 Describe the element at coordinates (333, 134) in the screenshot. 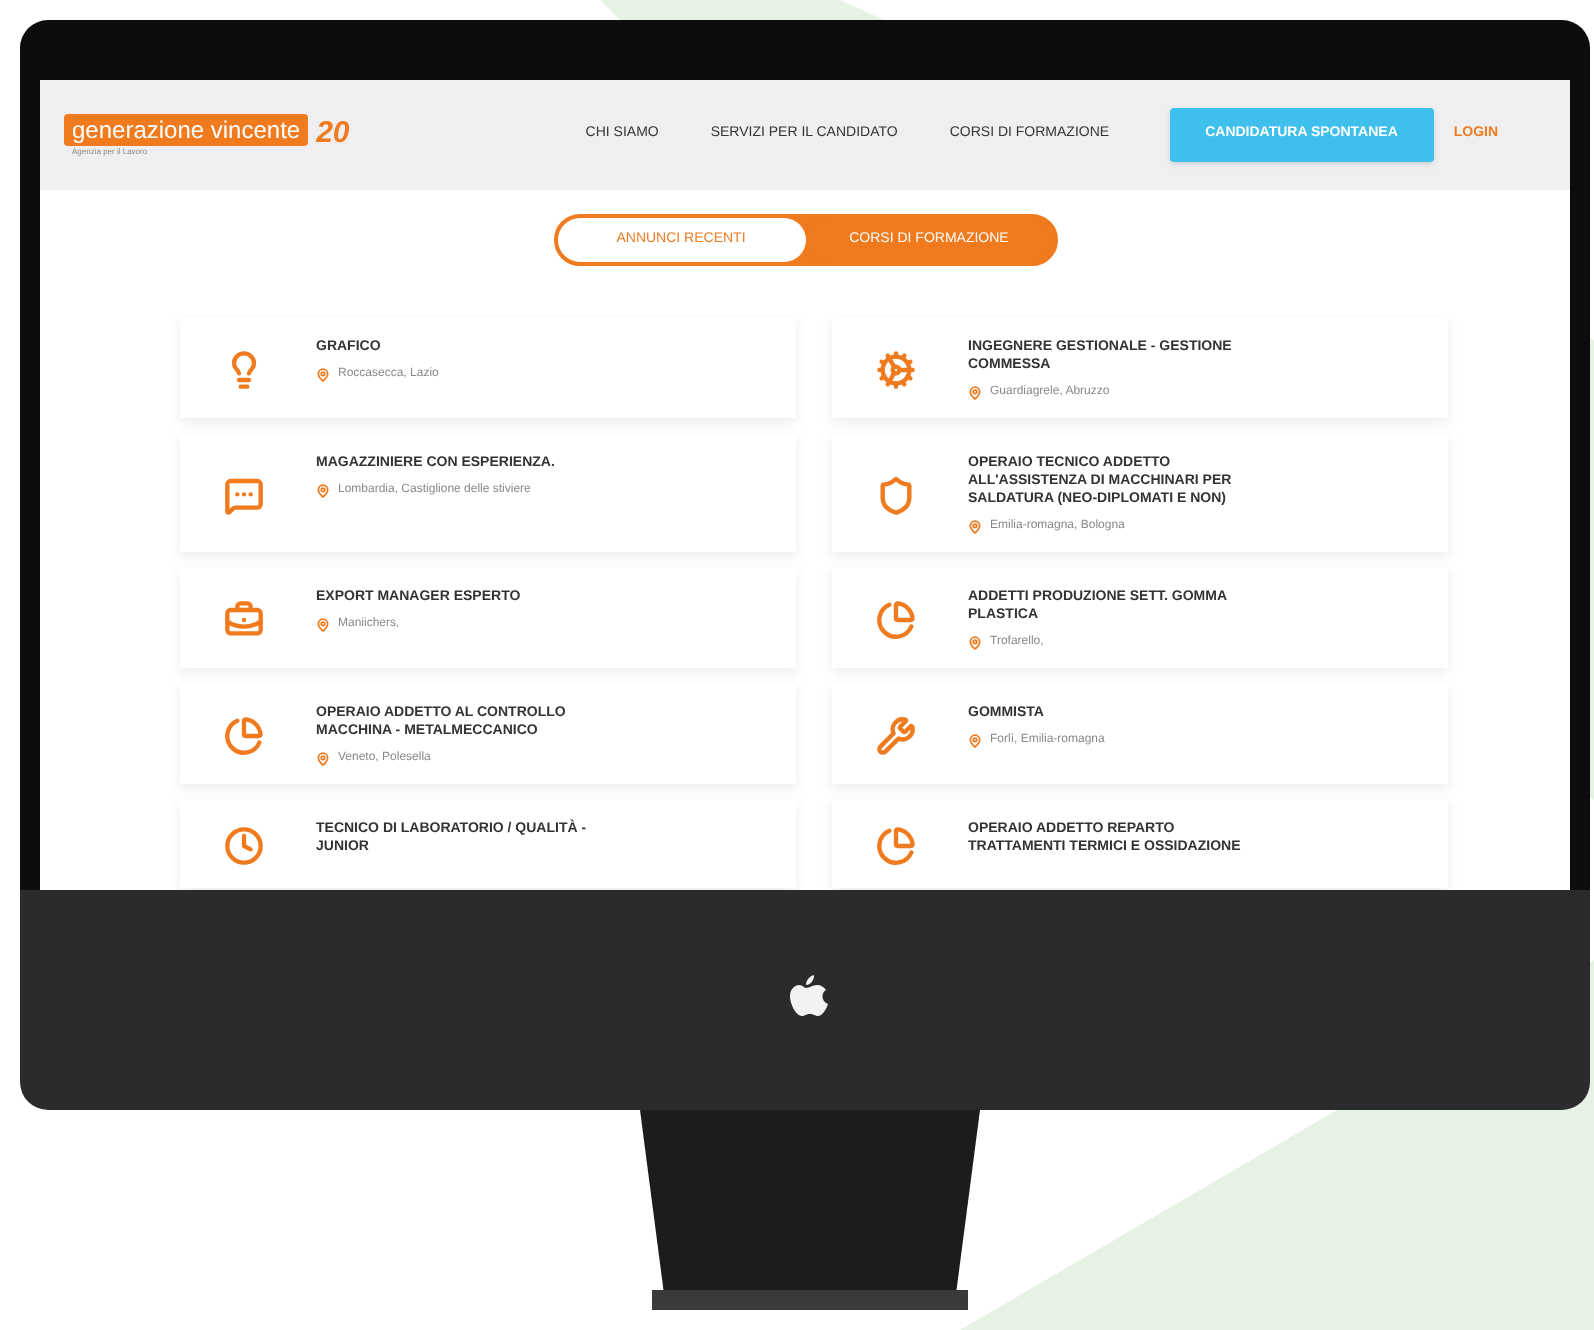

I see `anniversary-number-label: 20` at that location.